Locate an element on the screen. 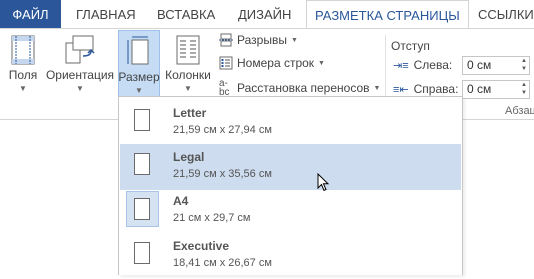  line-numbers-button: Номера строк ▼ is located at coordinates (272, 63).